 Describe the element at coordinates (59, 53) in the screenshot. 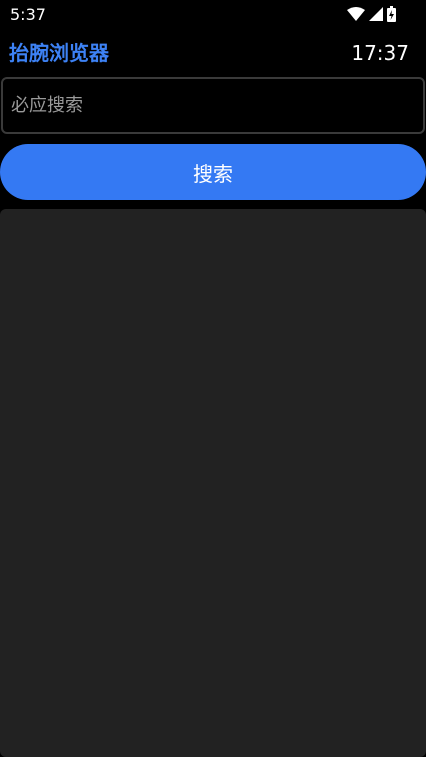

I see `app-title: 抬腕浏览器` at that location.